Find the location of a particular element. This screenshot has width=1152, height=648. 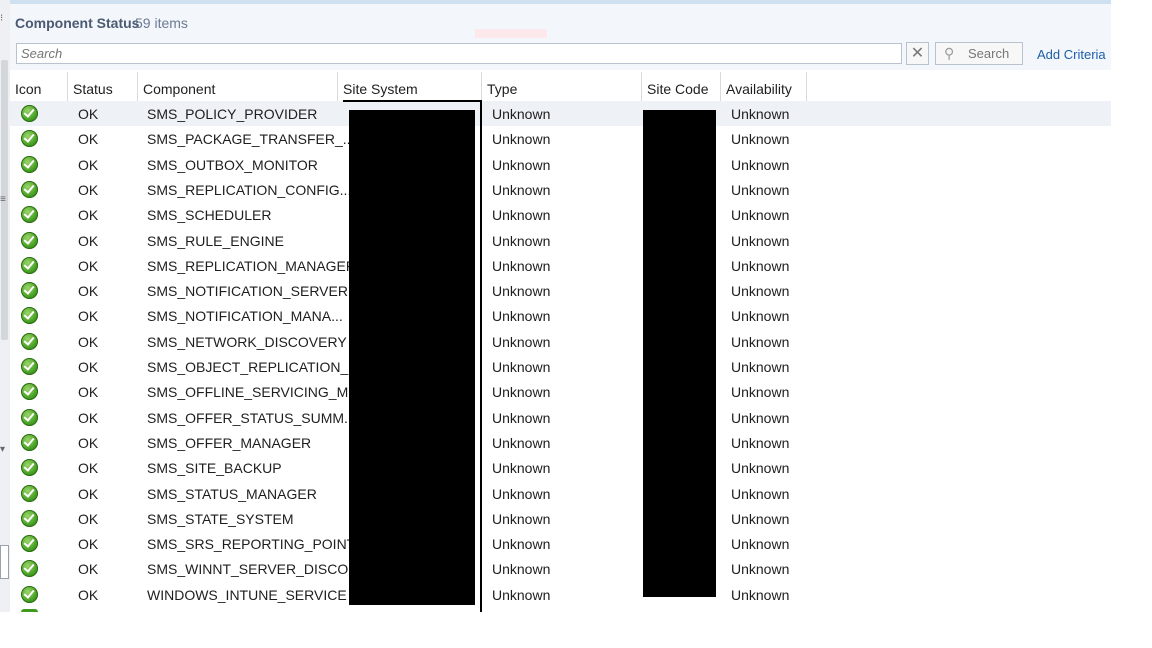

table-row: OK SMS_SRS_REPORTING_POINT Unknown Unknown is located at coordinates (560, 543).